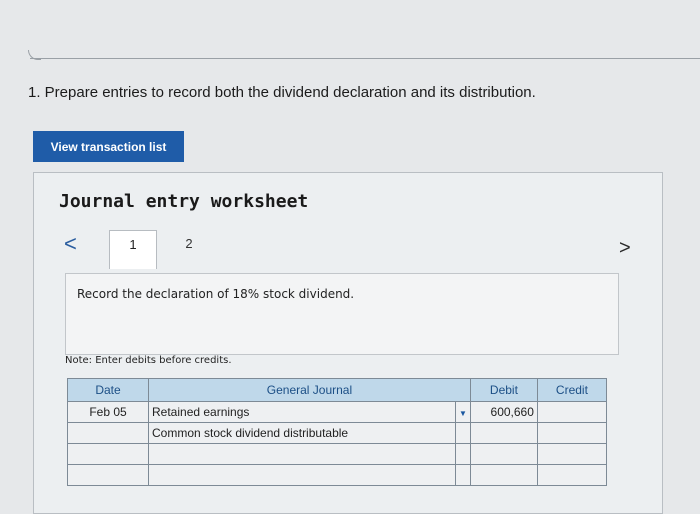  I want to click on account-cell: Retained earnings, so click(302, 412).